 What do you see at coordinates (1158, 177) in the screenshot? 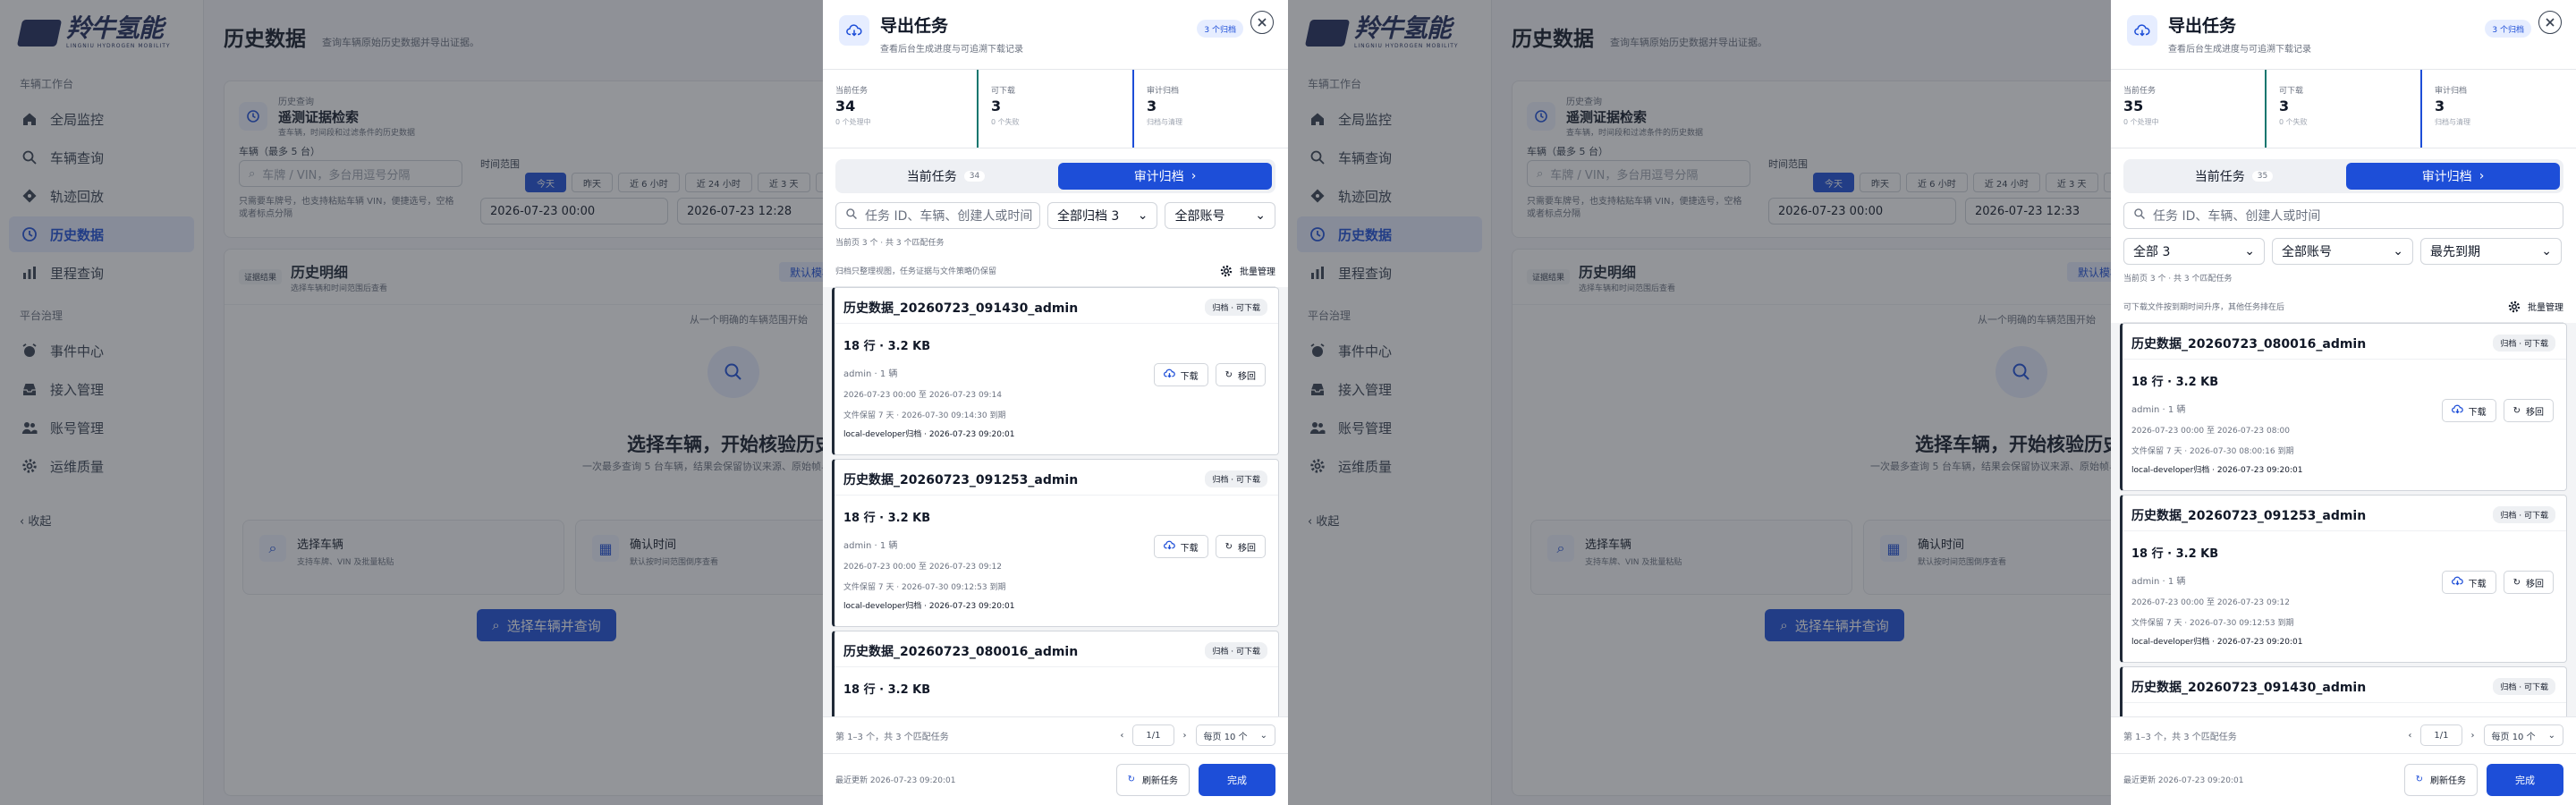
I see `tab-label: 审计归档` at bounding box center [1158, 177].